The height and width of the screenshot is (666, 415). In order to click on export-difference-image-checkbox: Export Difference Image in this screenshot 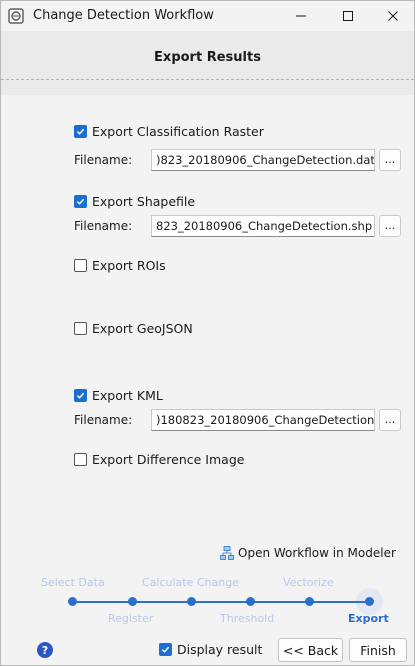, I will do `click(159, 459)`.